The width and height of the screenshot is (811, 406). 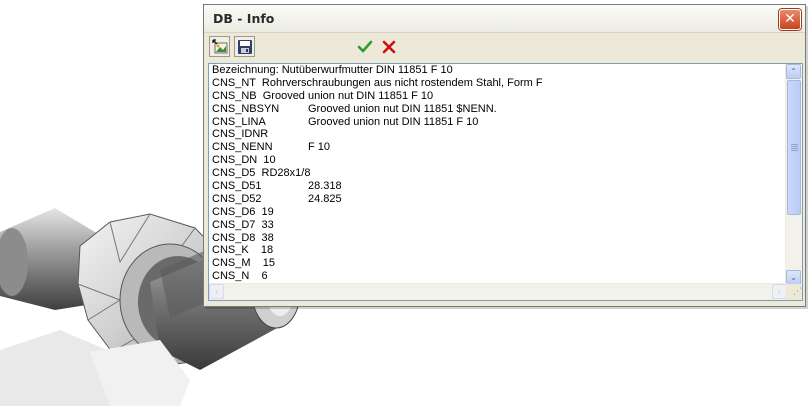 I want to click on info-field-name: CNS_NBSYN, so click(x=246, y=108).